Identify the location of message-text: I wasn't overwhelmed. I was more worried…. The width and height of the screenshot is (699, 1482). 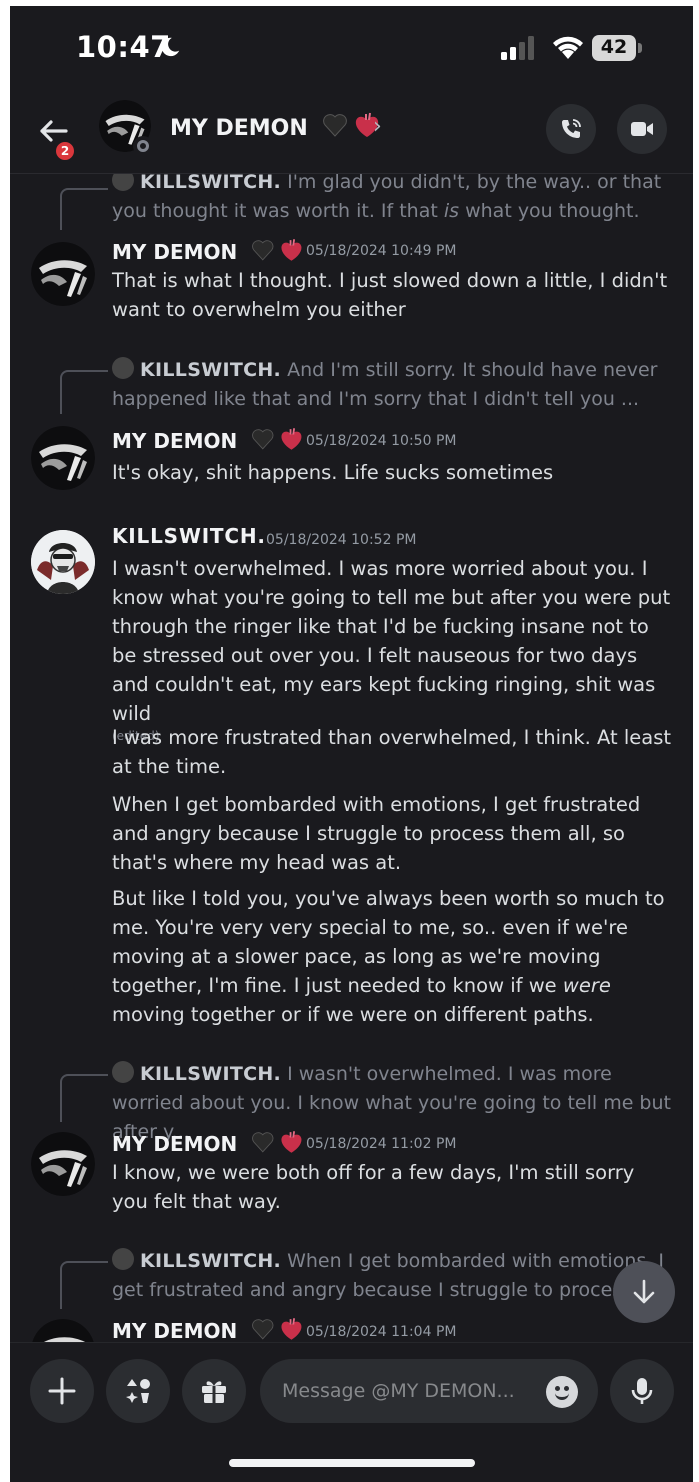
(392, 649).